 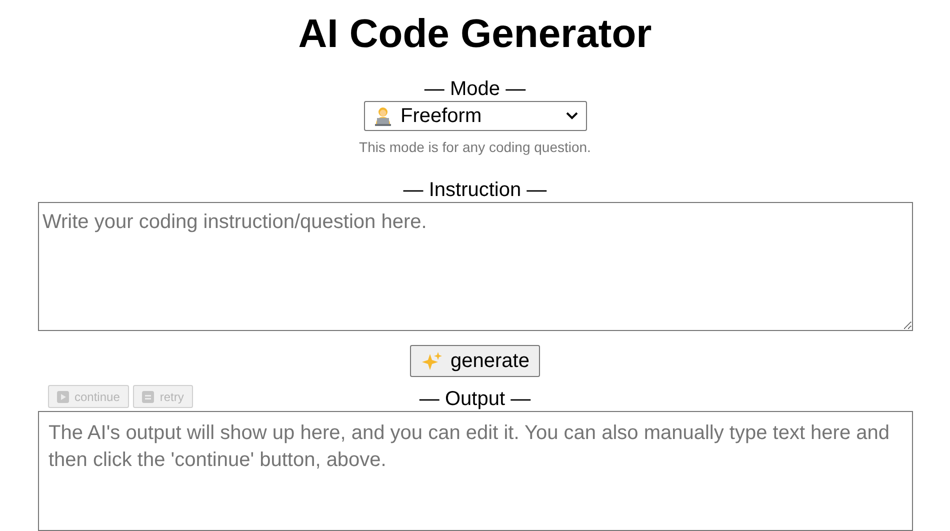 I want to click on play-icon, so click(x=62, y=396).